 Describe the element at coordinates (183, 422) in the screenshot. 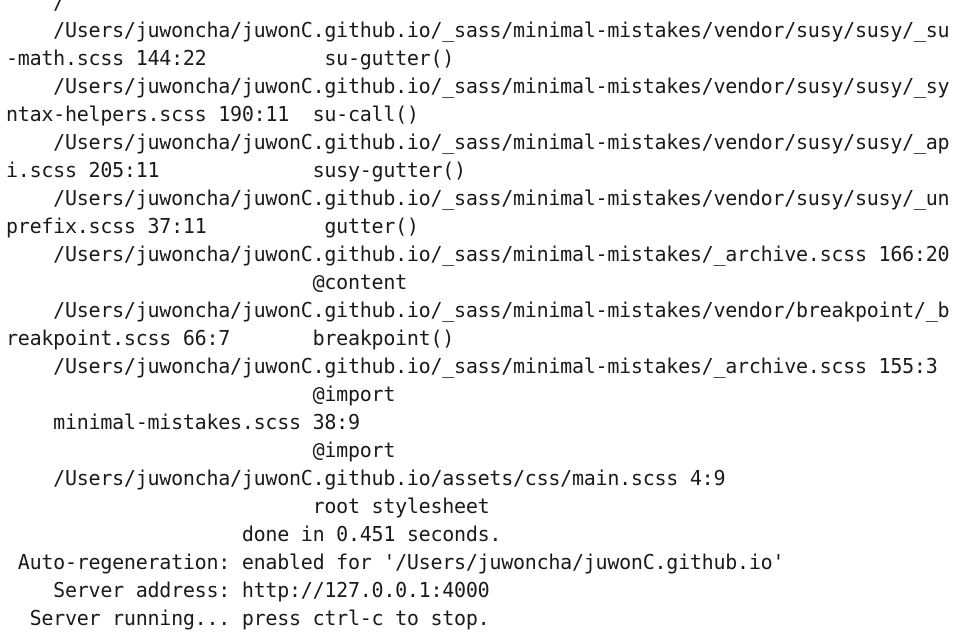

I see `stack-trace-path: minimal-mistakes.scss 38:9` at that location.